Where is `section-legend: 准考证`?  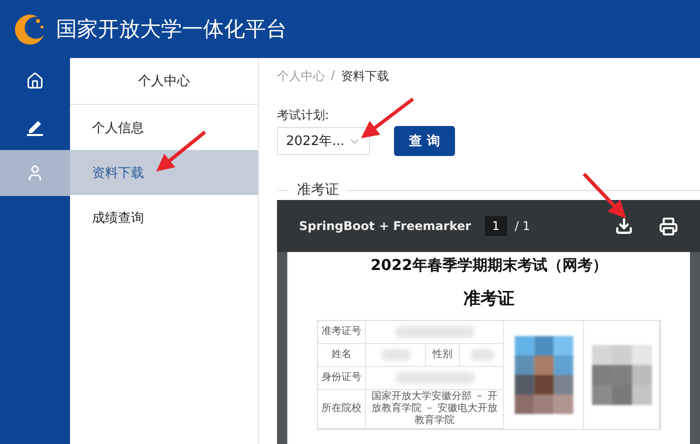 section-legend: 准考证 is located at coordinates (318, 190).